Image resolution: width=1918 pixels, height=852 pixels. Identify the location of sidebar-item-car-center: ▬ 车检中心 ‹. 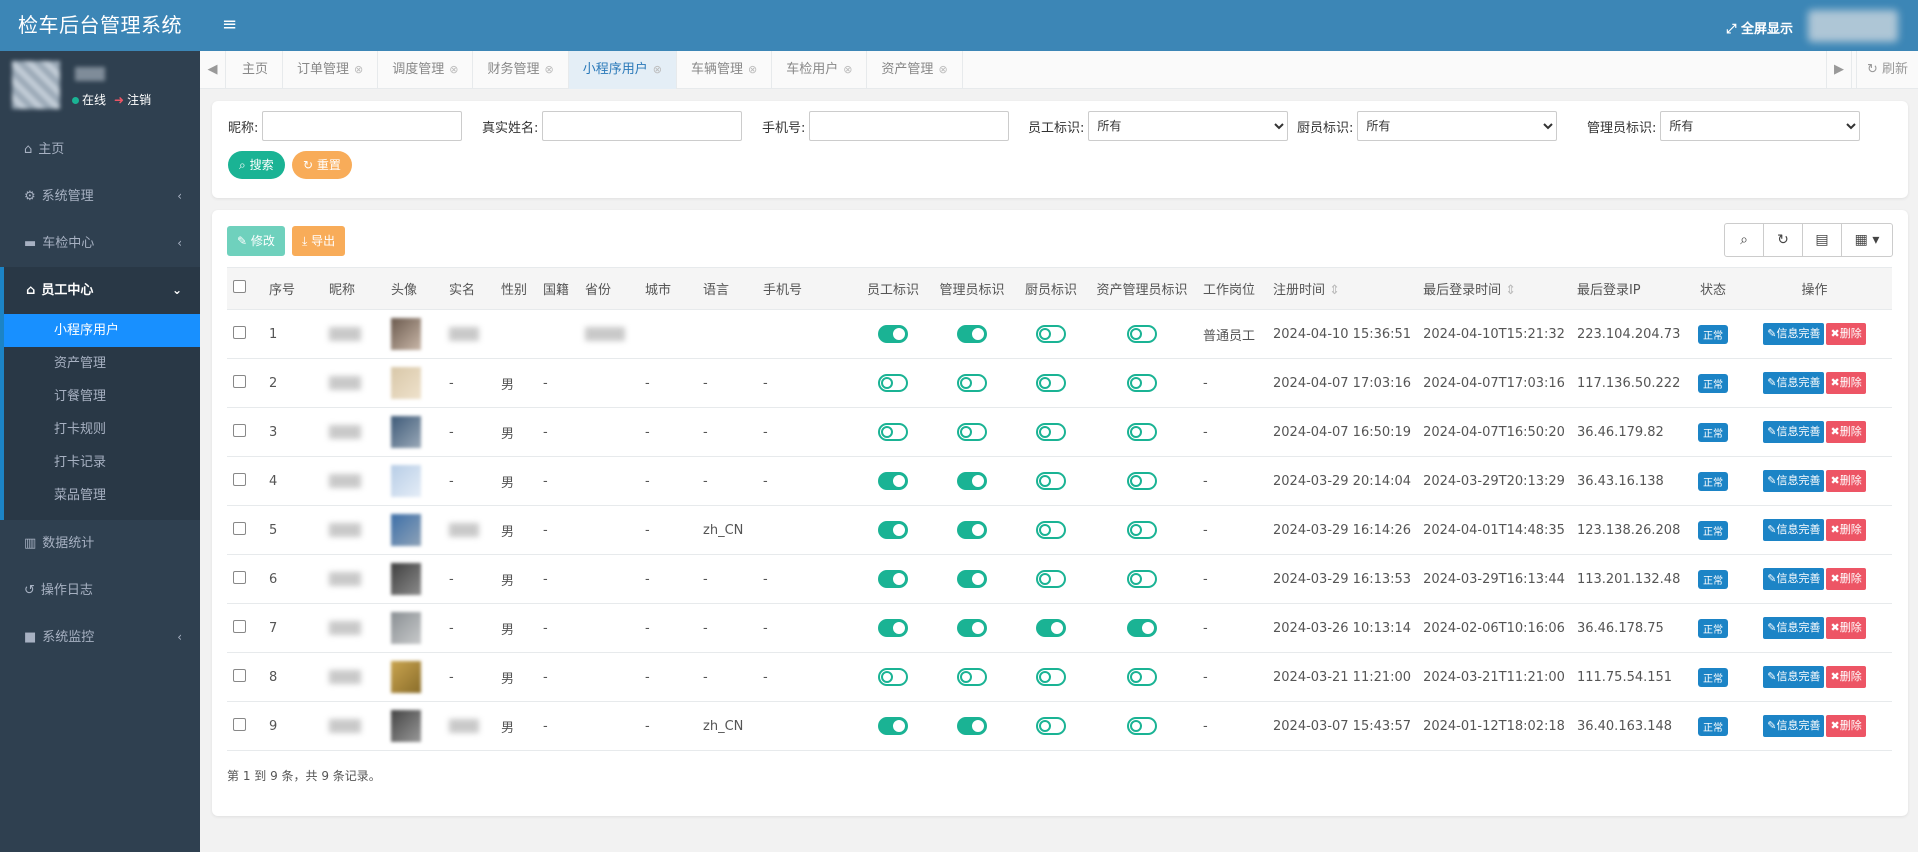
(100, 243).